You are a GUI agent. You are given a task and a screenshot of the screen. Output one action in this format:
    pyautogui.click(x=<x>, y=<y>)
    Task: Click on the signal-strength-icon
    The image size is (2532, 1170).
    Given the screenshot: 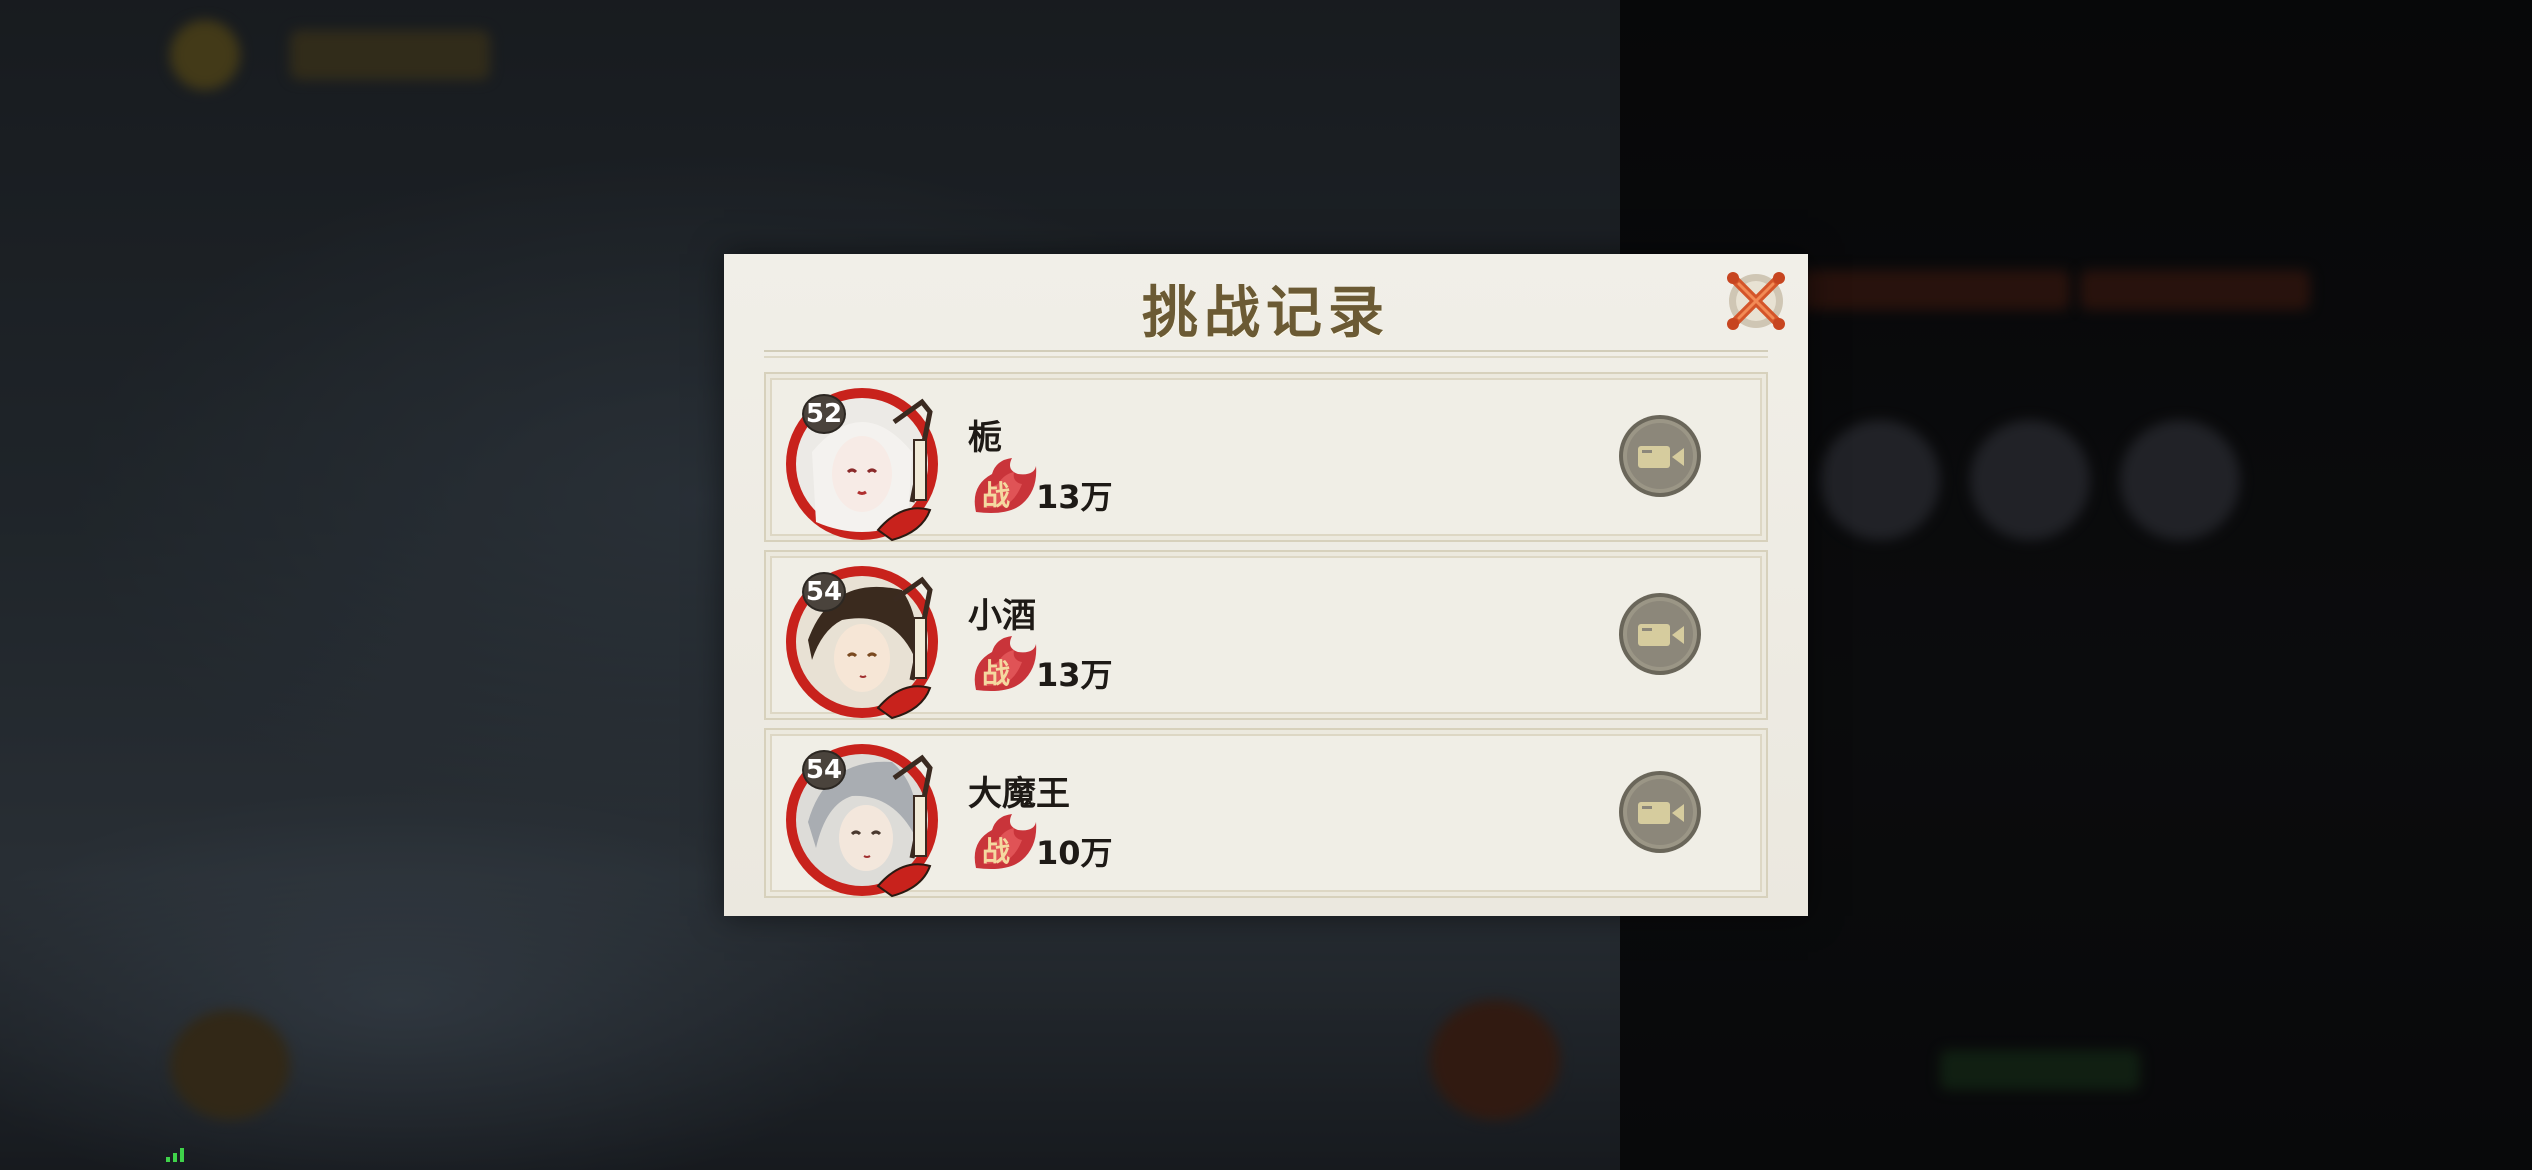 What is the action you would take?
    pyautogui.click(x=177, y=1155)
    